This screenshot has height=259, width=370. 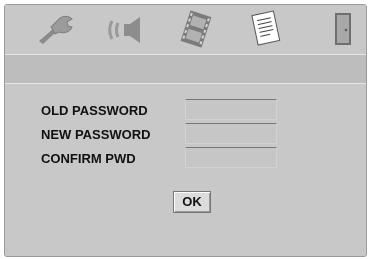 What do you see at coordinates (88, 158) in the screenshot?
I see `confirm-password-label: CONFIRM PWD` at bounding box center [88, 158].